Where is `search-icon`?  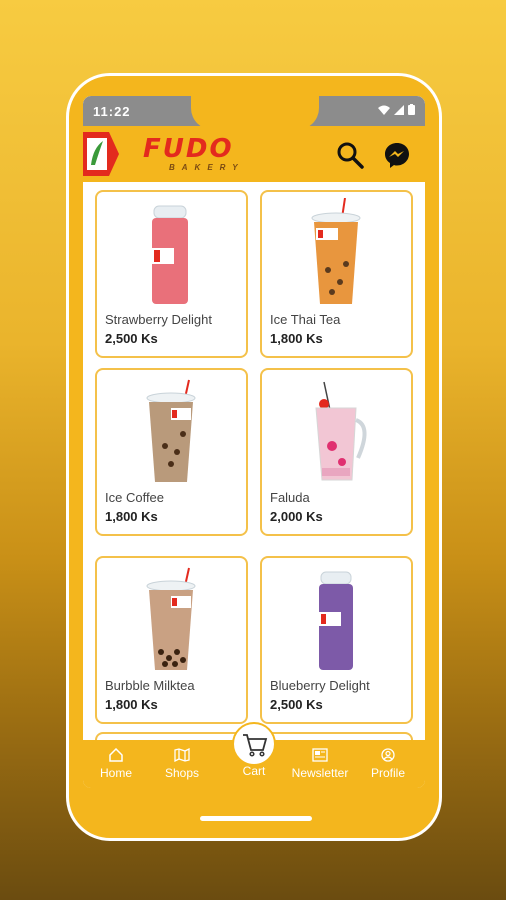 search-icon is located at coordinates (350, 155).